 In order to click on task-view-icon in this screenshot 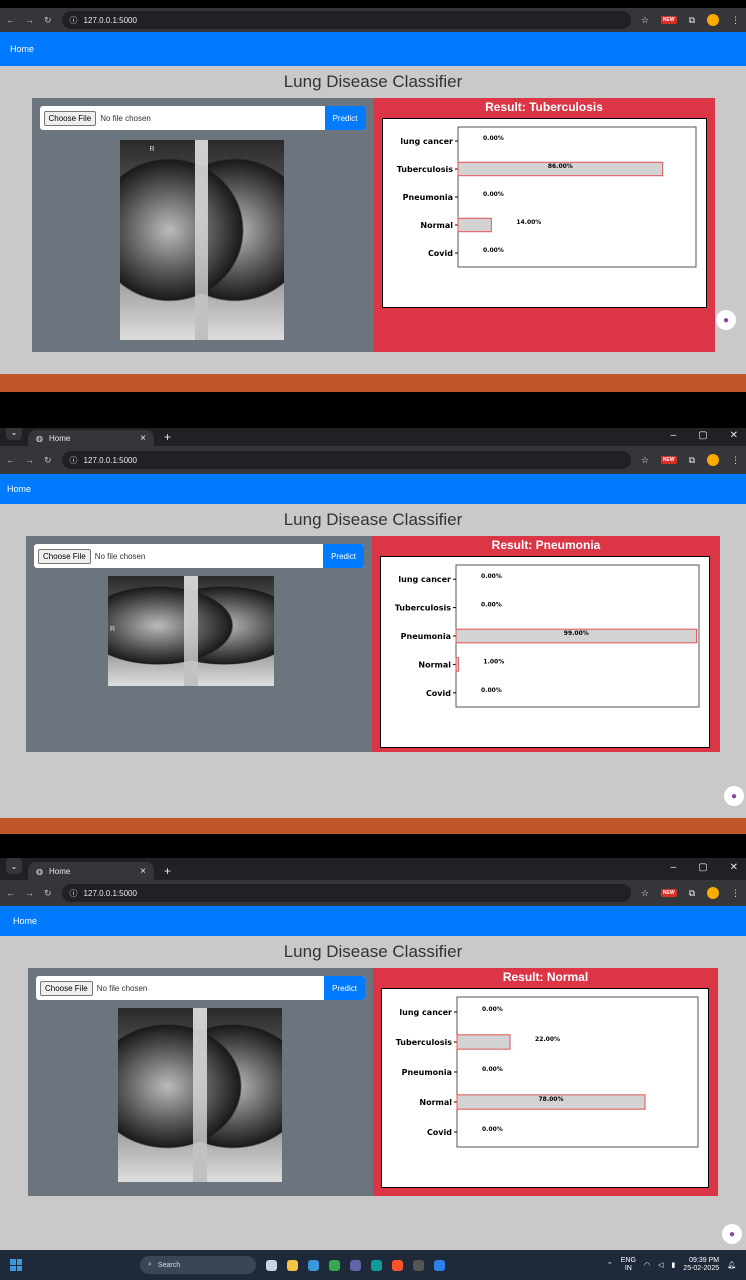, I will do `click(271, 1265)`.